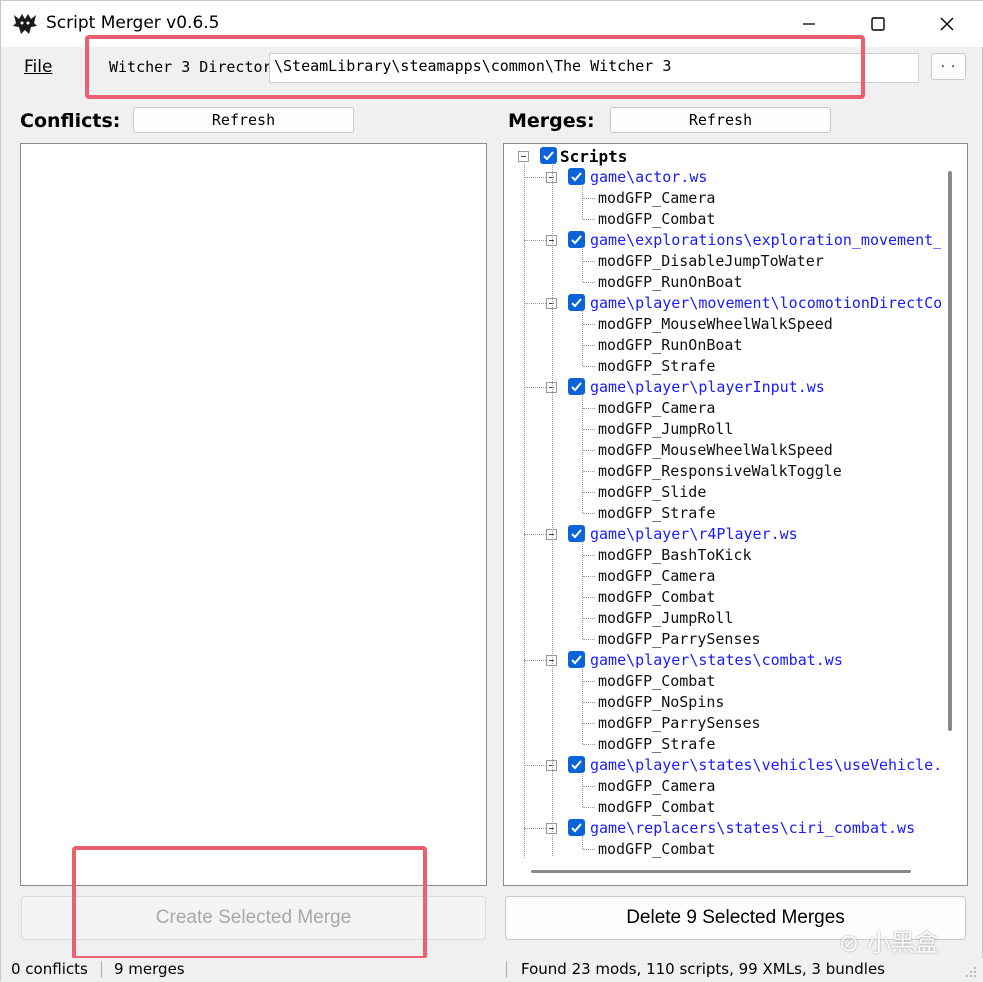 This screenshot has width=983, height=982. I want to click on tree-mod-item: modGFP_Slide, so click(652, 492).